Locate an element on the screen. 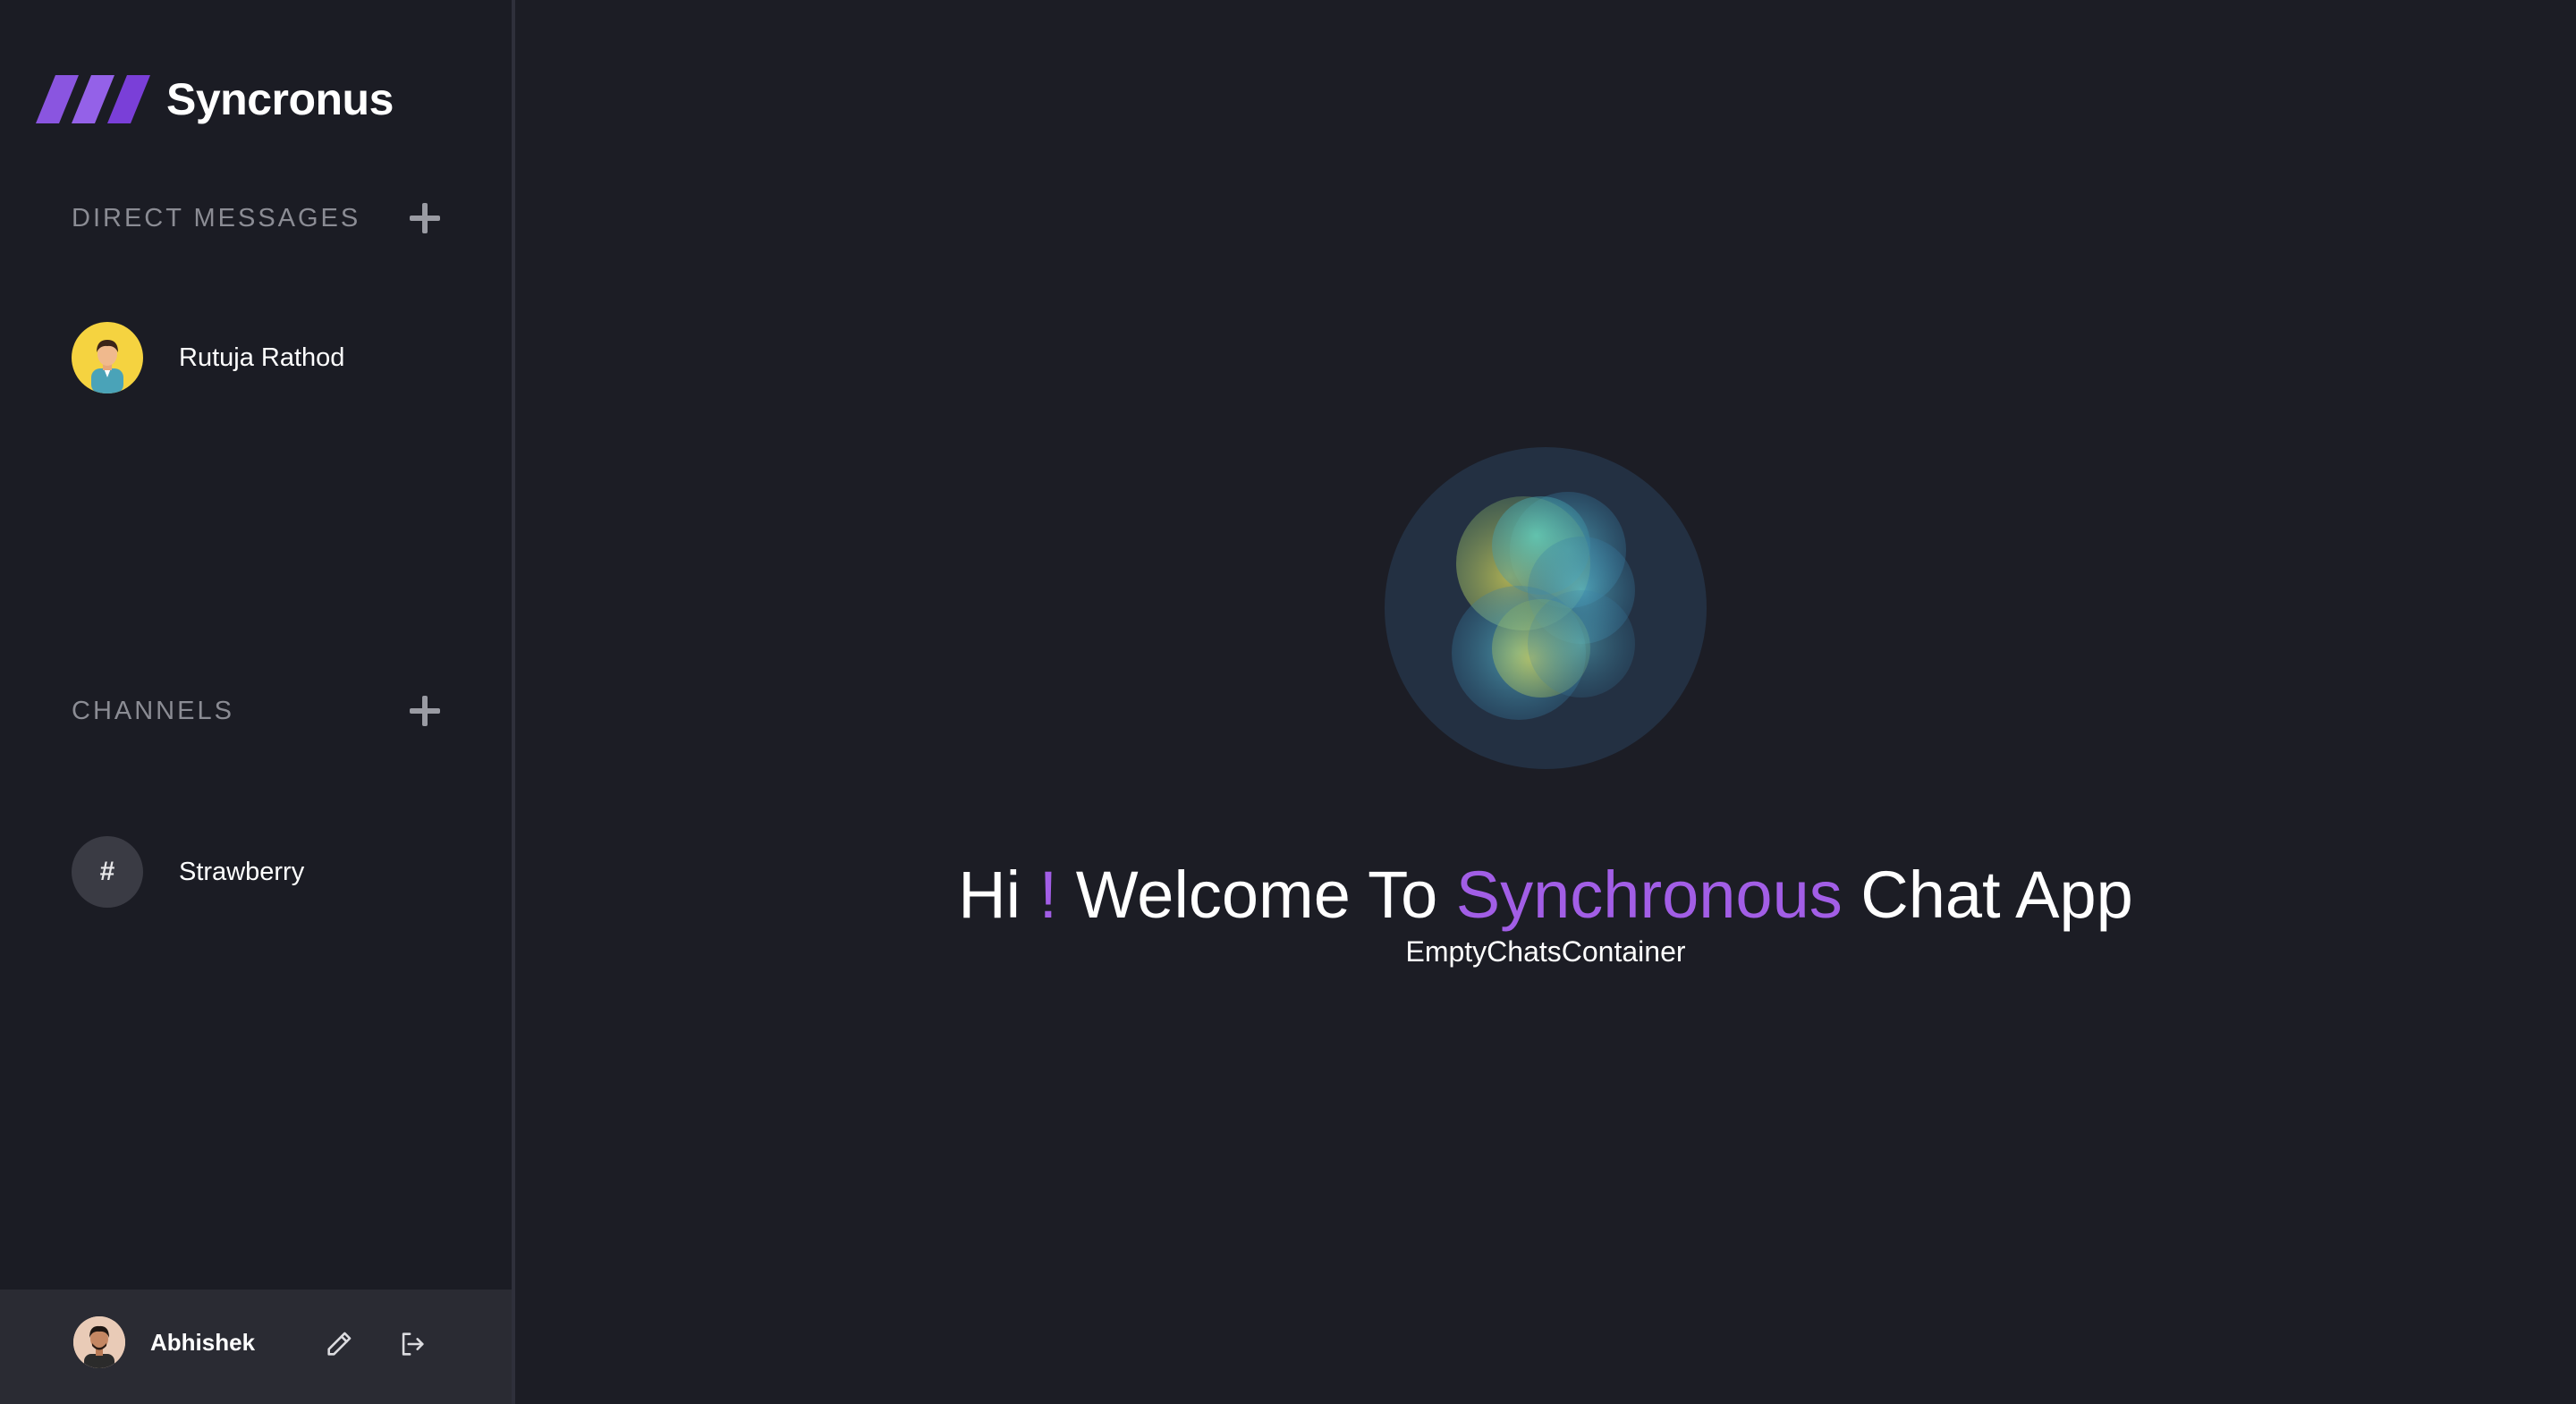  cartoon-person-avatar is located at coordinates (107, 357).